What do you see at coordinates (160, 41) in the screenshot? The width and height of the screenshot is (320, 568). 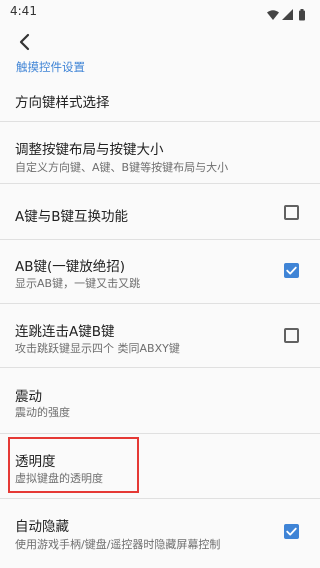 I see `app-bar` at bounding box center [160, 41].